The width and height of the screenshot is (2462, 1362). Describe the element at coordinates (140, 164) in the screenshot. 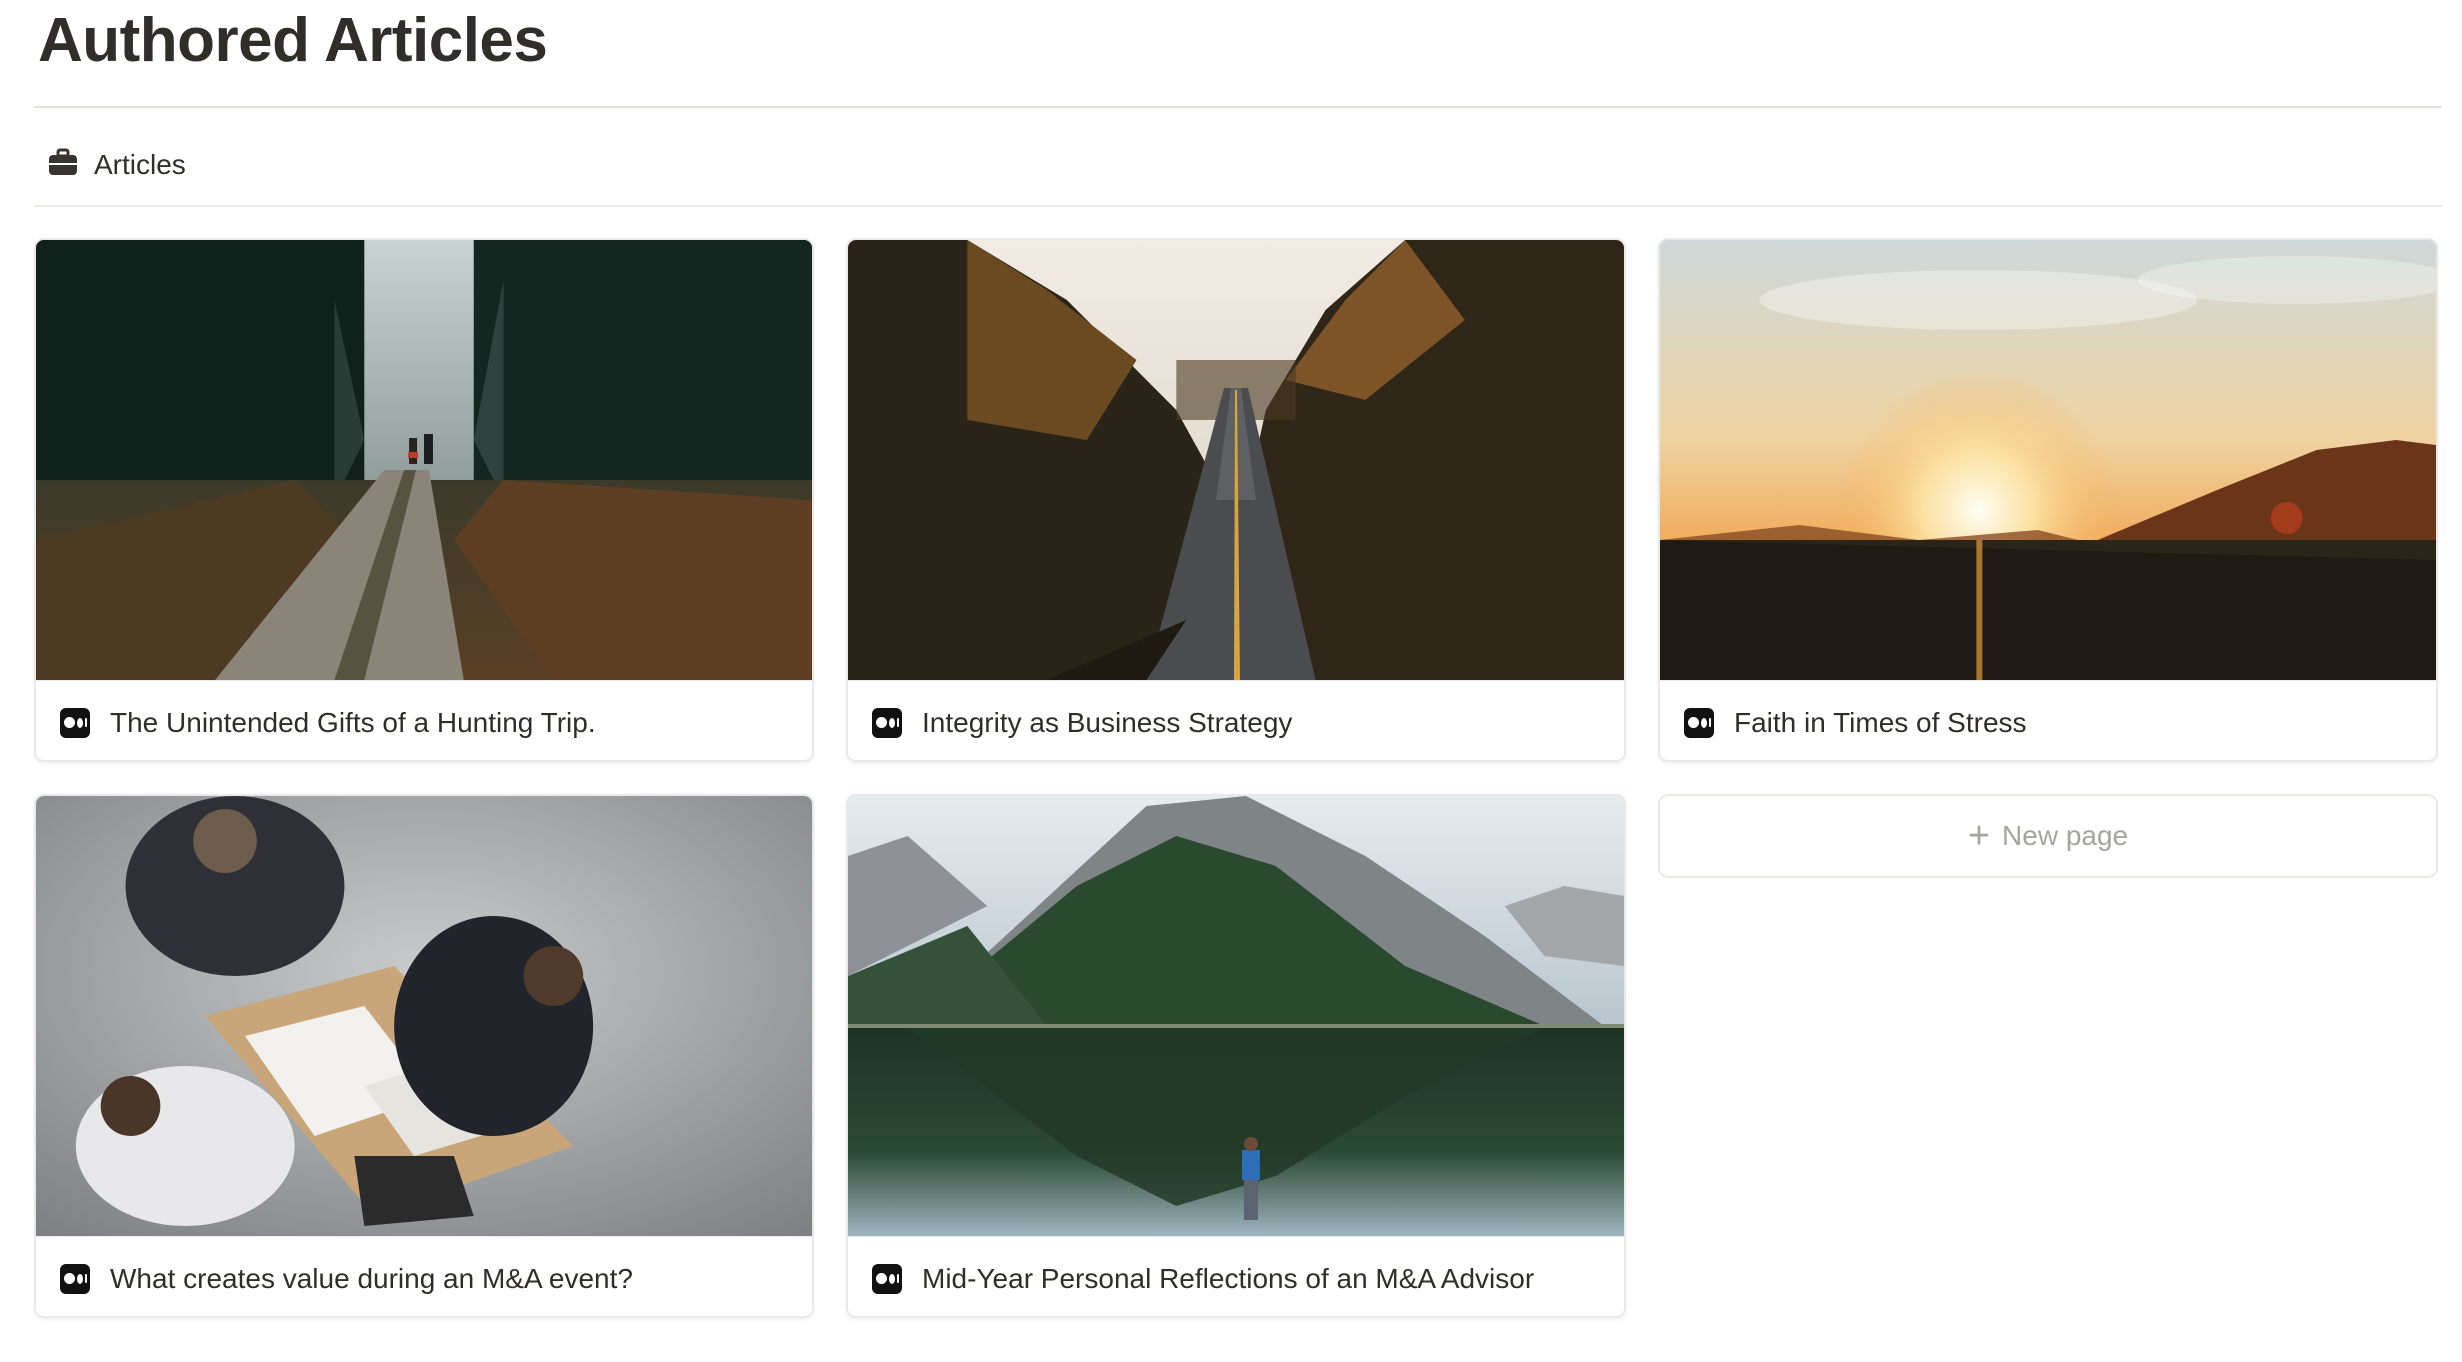

I see `view-tab-label: Articles` at that location.